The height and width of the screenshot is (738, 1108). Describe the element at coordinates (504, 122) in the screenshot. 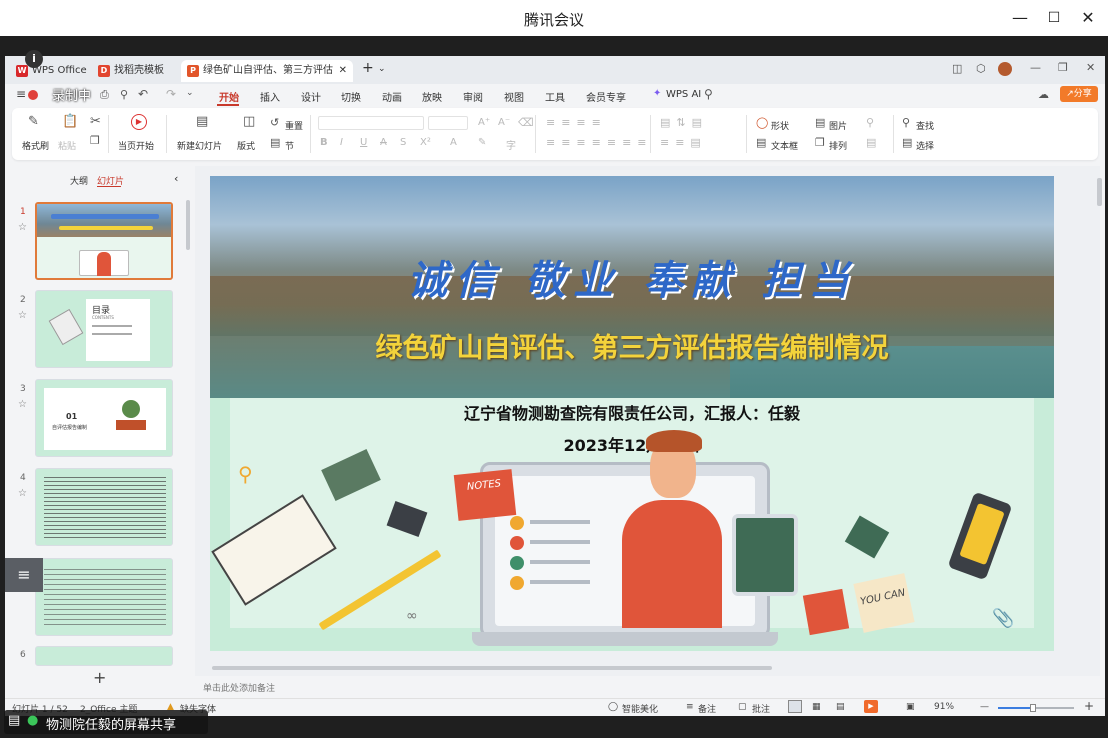

I see `font-shrink-icon: A⁻` at that location.